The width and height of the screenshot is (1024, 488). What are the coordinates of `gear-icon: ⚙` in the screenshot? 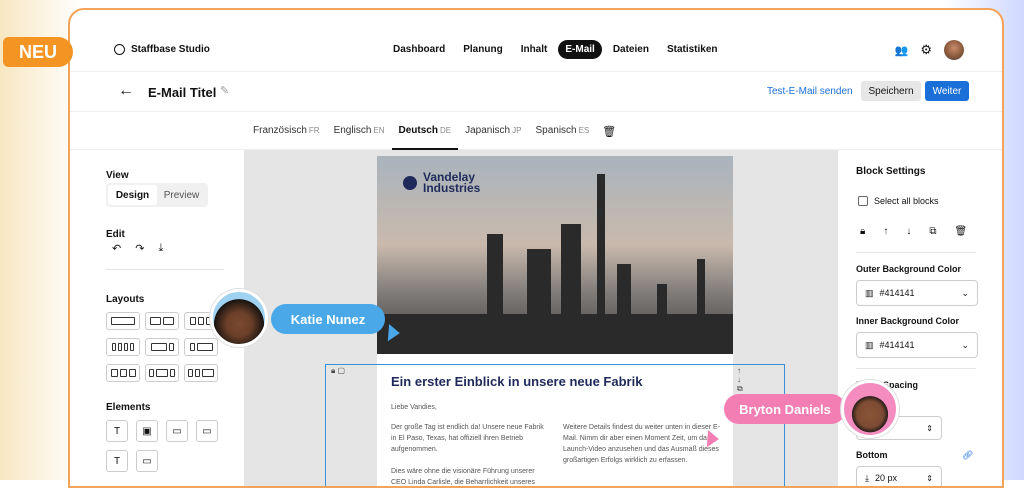 It's located at (926, 50).